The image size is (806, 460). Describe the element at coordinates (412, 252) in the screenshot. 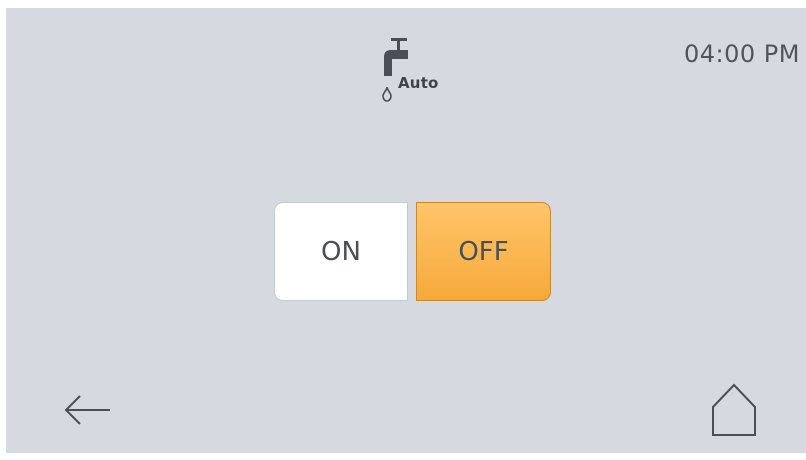

I see `on-off-toggle: ON OFF` at that location.